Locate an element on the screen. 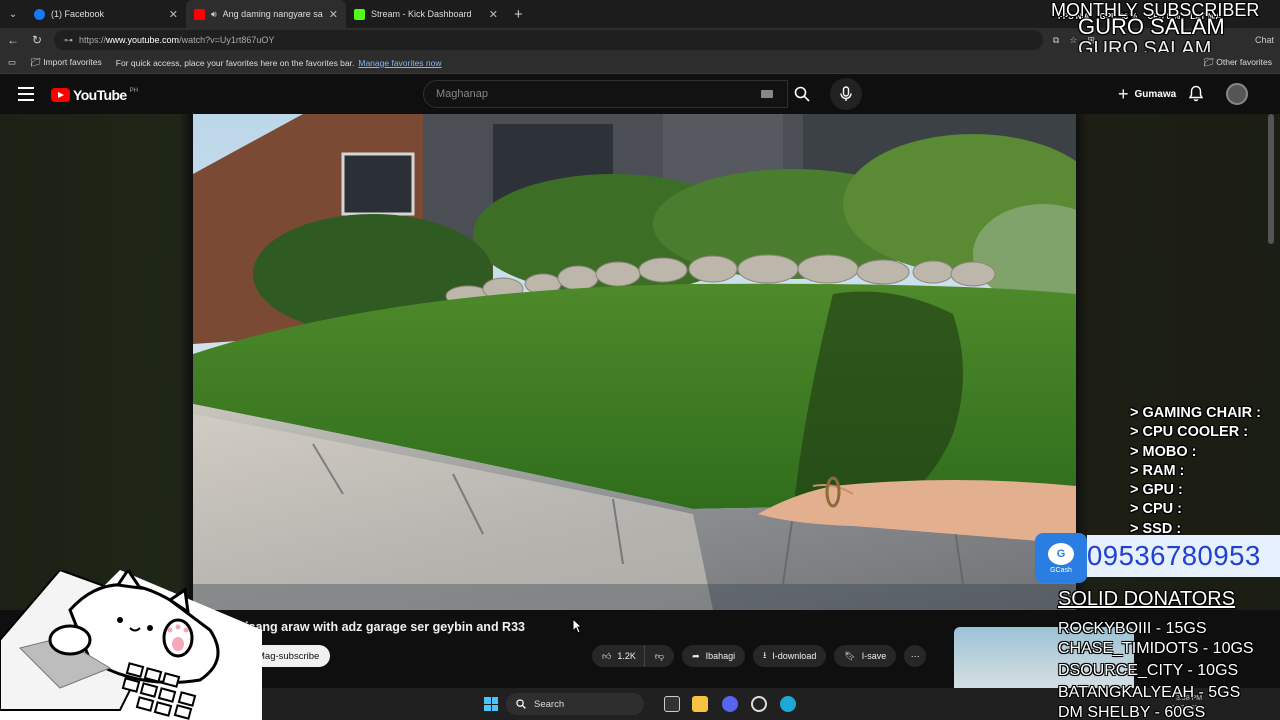 This screenshot has height=720, width=1280. more-actions-button: ⋯ is located at coordinates (915, 656).